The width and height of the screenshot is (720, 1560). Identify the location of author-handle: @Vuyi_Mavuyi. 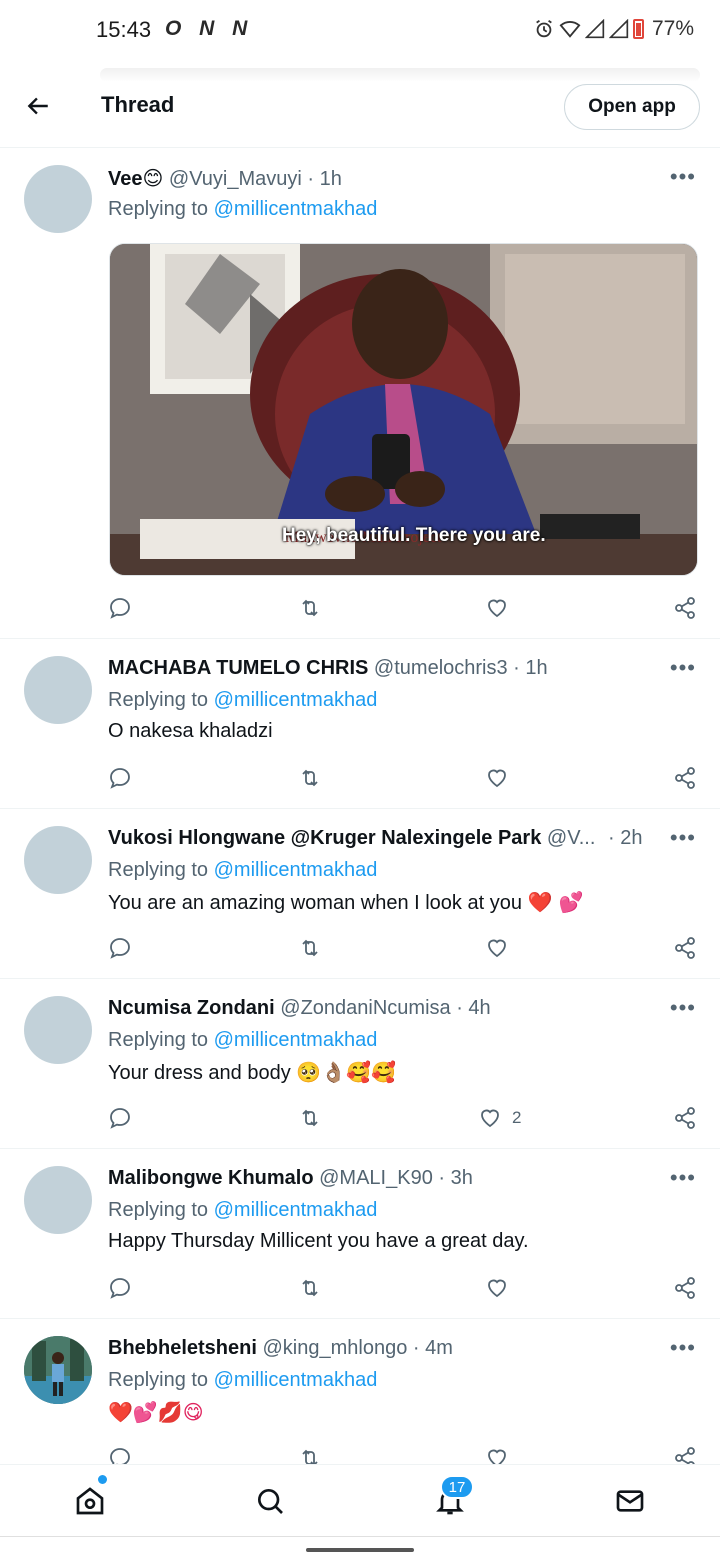
(235, 179).